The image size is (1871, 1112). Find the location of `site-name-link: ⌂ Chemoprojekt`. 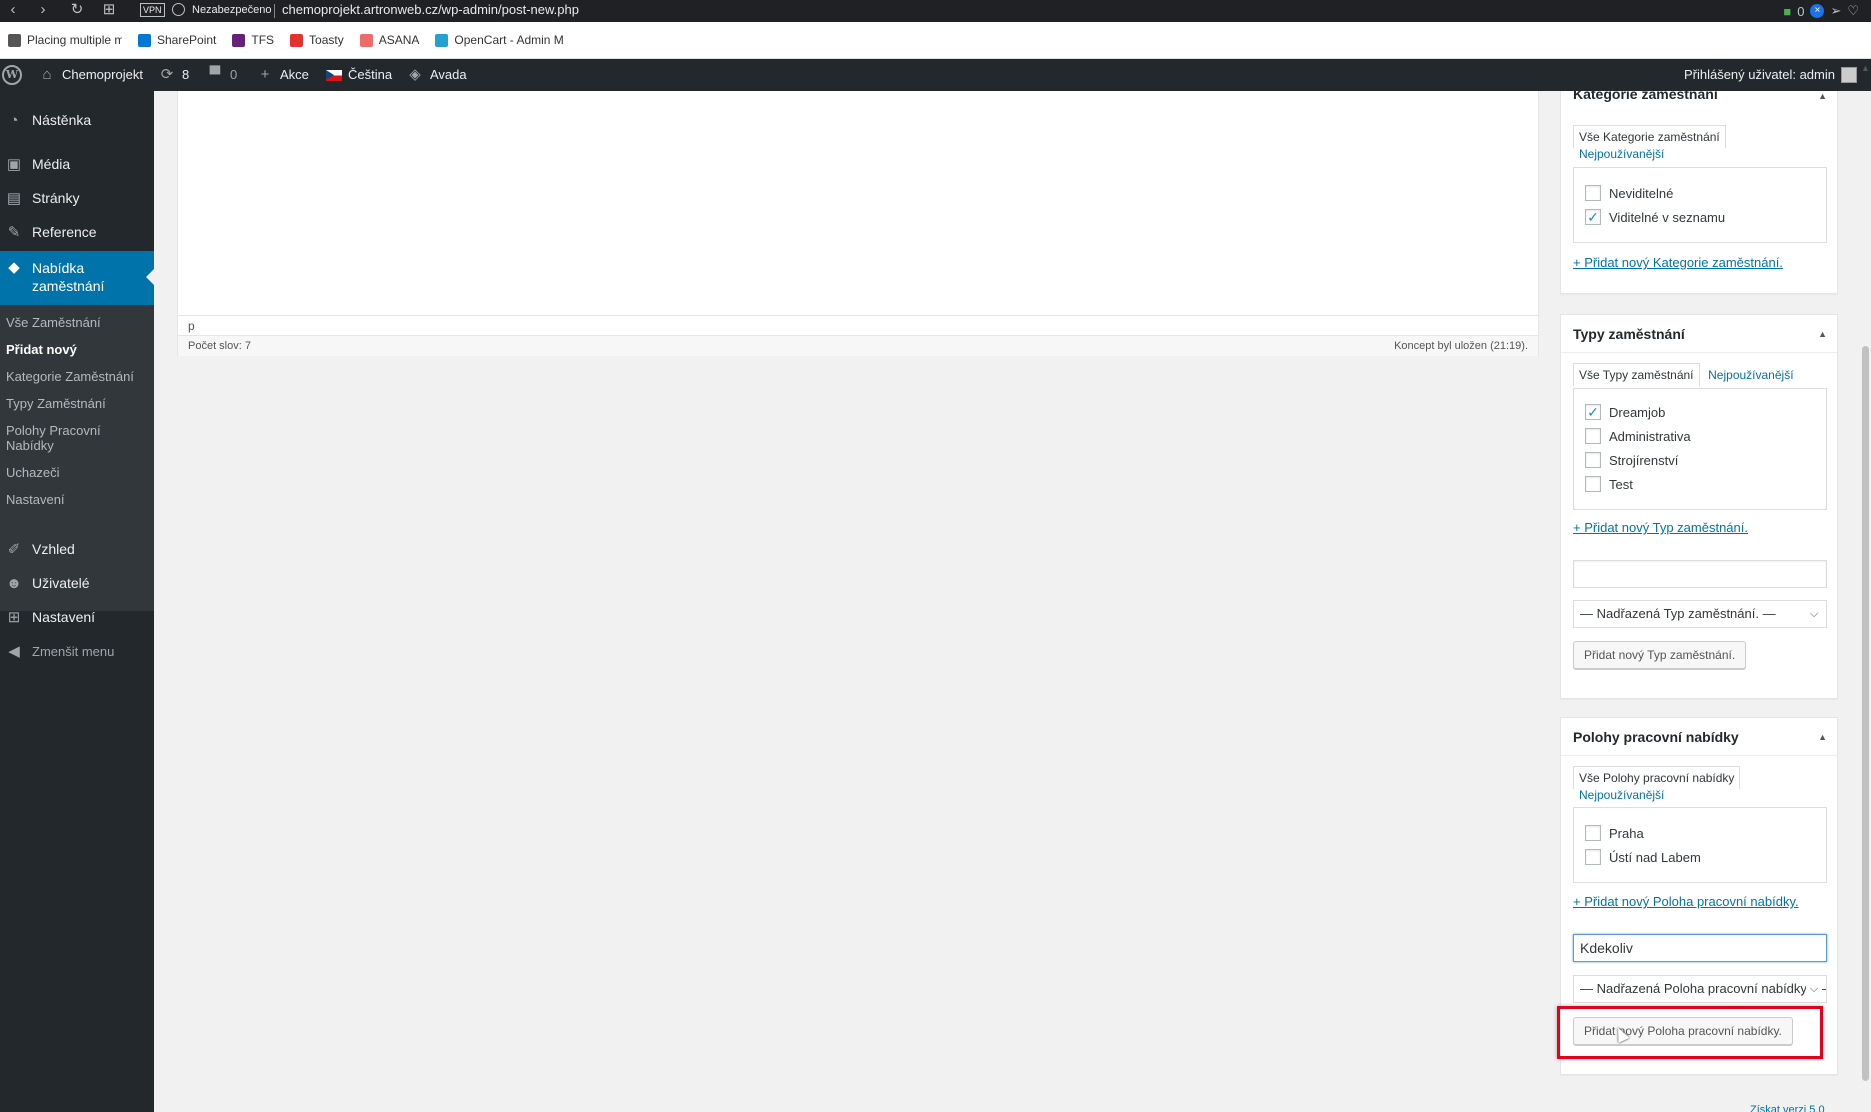

site-name-link: ⌂ Chemoprojekt is located at coordinates (90, 75).